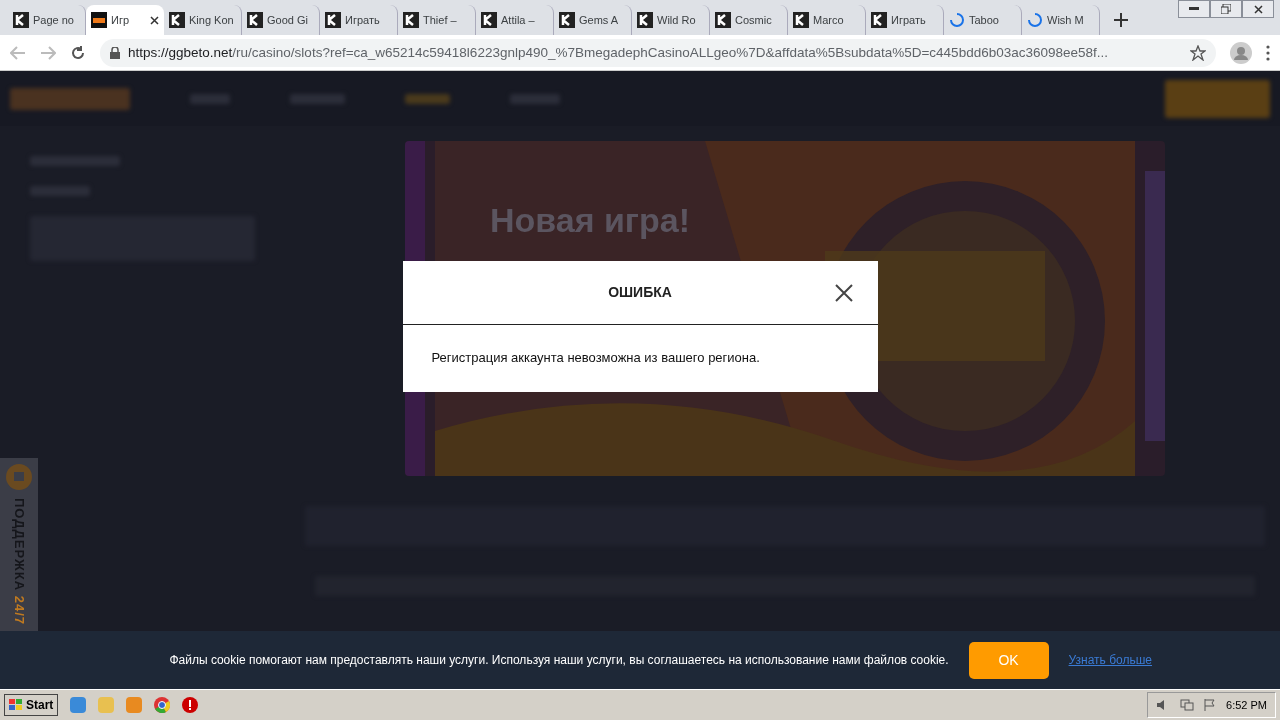  Describe the element at coordinates (1246, 705) in the screenshot. I see `clock: 6:52 PM` at that location.